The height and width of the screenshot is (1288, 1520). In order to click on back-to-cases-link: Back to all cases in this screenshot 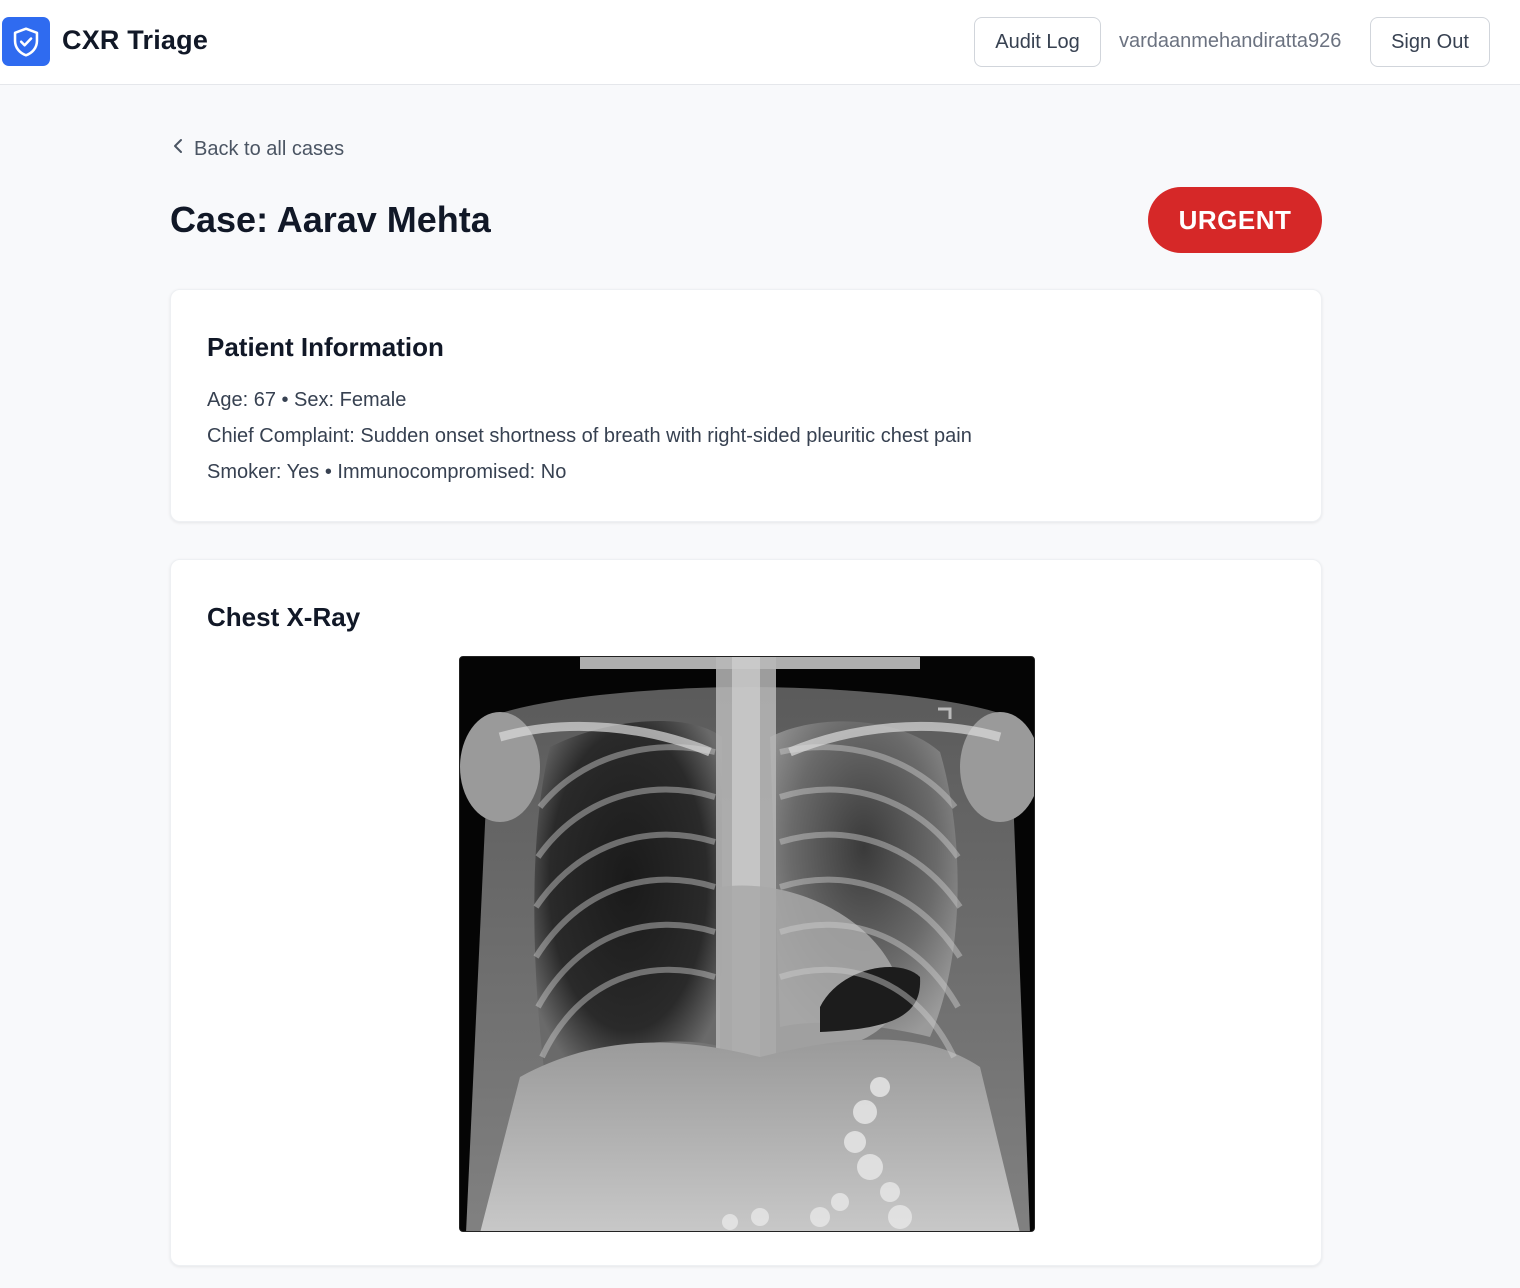, I will do `click(258, 149)`.